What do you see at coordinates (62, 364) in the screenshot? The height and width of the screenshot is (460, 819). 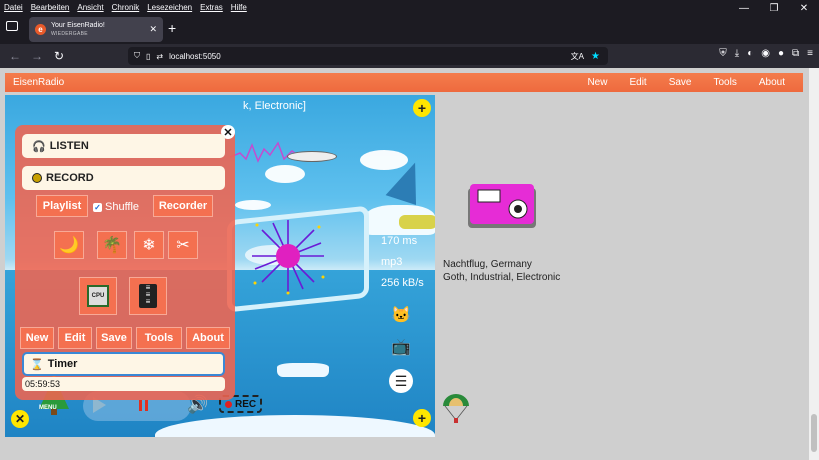 I see `timer-label: Timer` at bounding box center [62, 364].